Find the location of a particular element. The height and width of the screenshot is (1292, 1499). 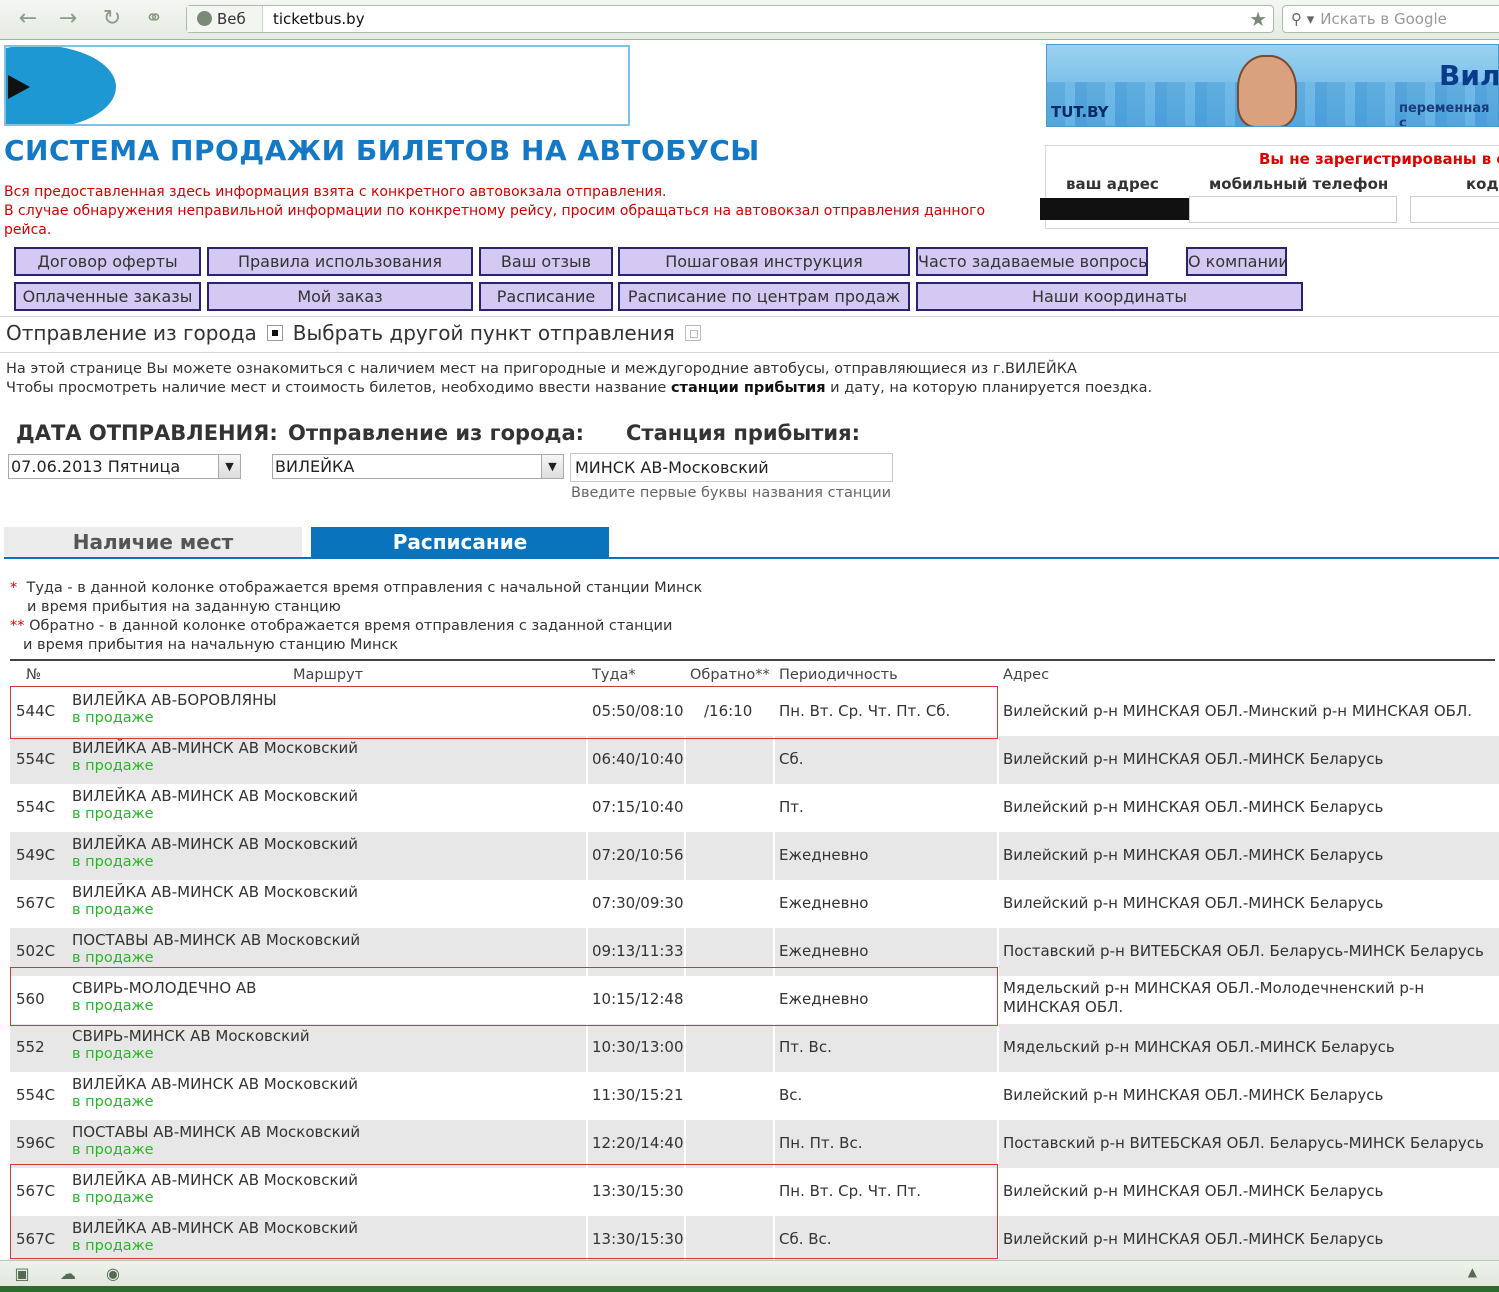

route-number: 554С is located at coordinates (36, 807).